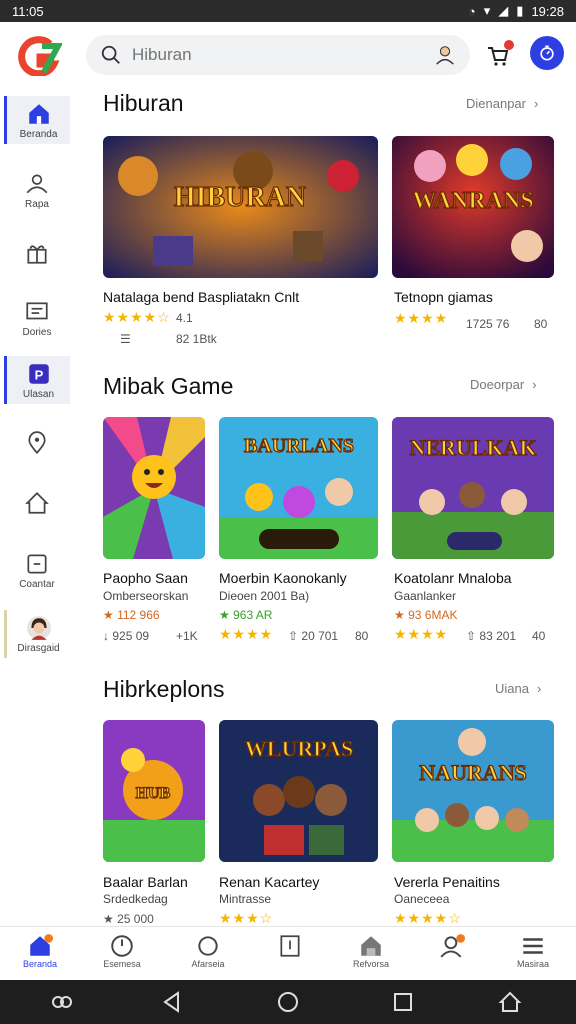  I want to click on menu-icon, so click(533, 946).